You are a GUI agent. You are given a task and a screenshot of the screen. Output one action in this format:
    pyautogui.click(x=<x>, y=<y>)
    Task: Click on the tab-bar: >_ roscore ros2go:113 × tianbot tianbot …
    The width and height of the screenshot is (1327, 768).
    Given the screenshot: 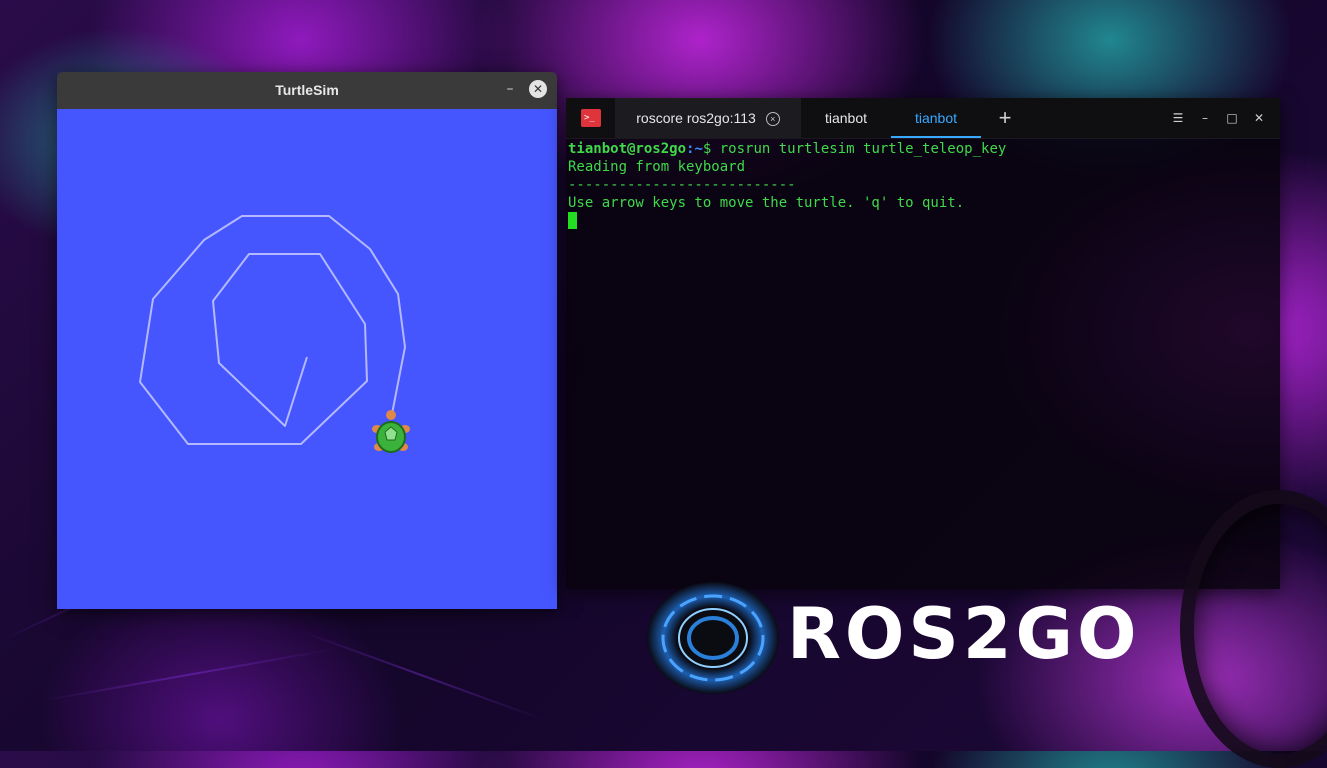 What is the action you would take?
    pyautogui.click(x=923, y=118)
    